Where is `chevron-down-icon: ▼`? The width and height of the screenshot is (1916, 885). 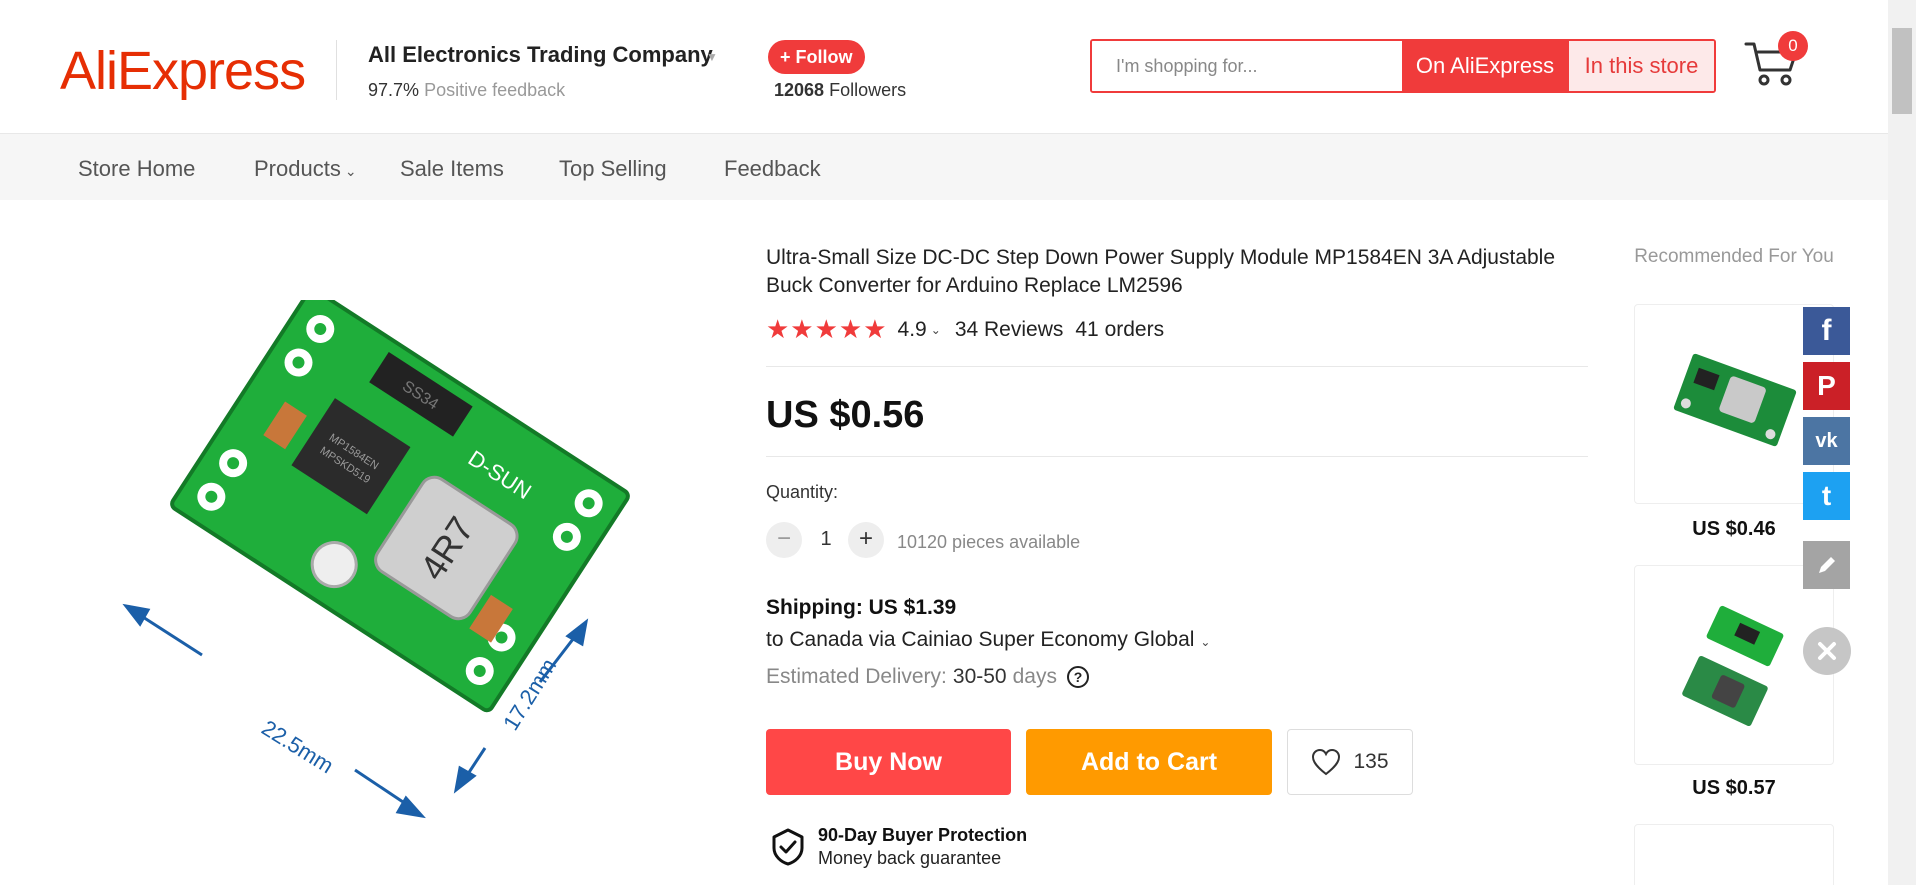 chevron-down-icon: ▼ is located at coordinates (712, 57).